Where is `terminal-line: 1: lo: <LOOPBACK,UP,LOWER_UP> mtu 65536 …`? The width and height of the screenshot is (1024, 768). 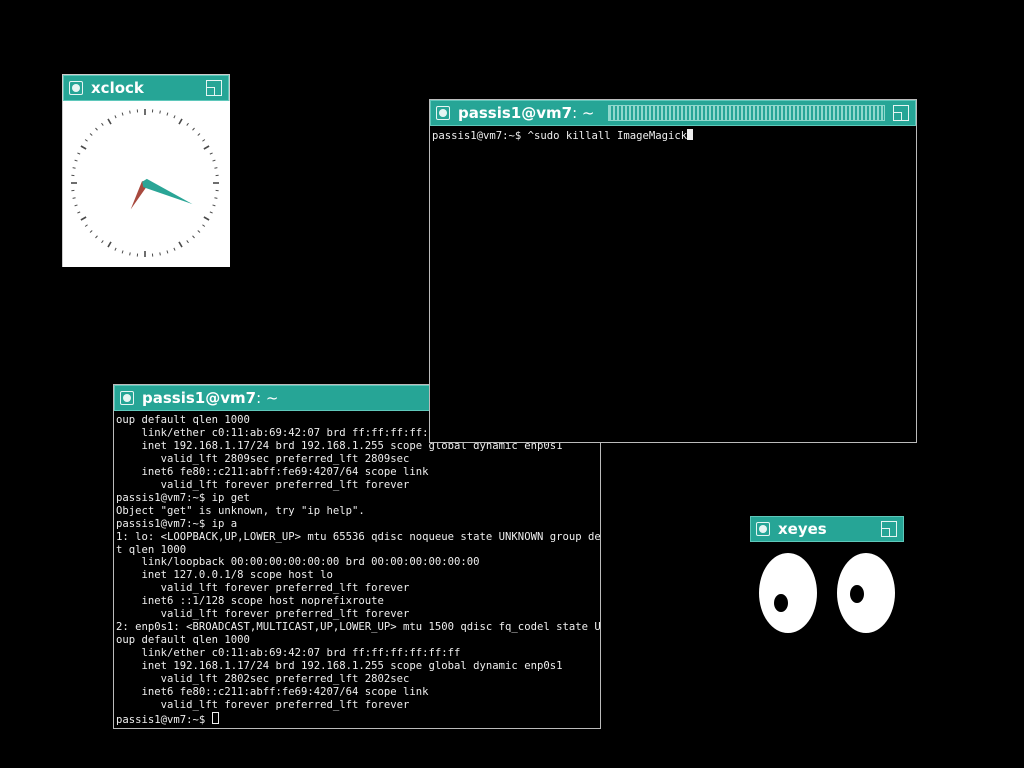 terminal-line: 1: lo: <LOOPBACK,UP,LOWER_UP> mtu 65536 … is located at coordinates (358, 536).